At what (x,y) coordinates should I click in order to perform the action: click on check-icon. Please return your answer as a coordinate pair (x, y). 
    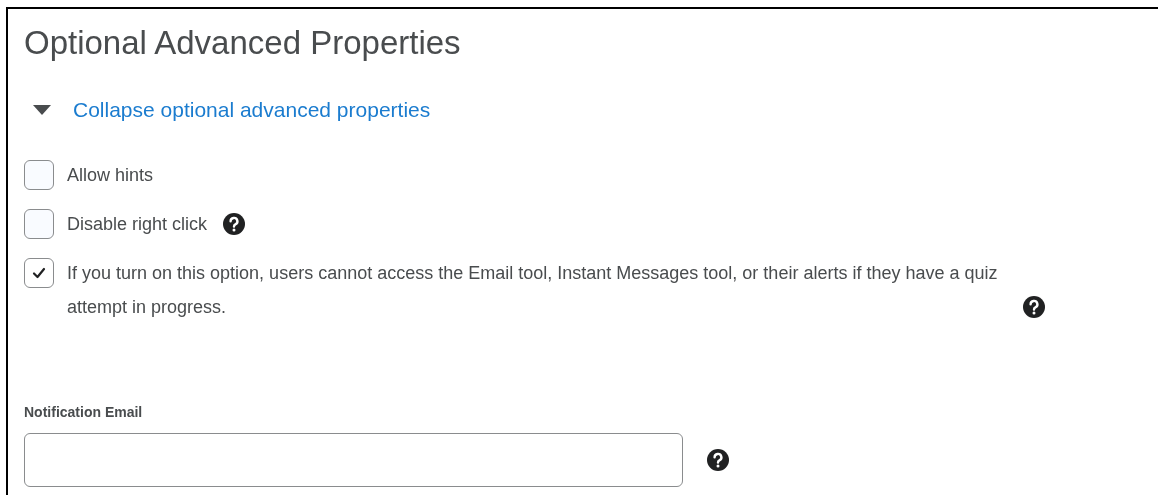
    Looking at the image, I should click on (39, 273).